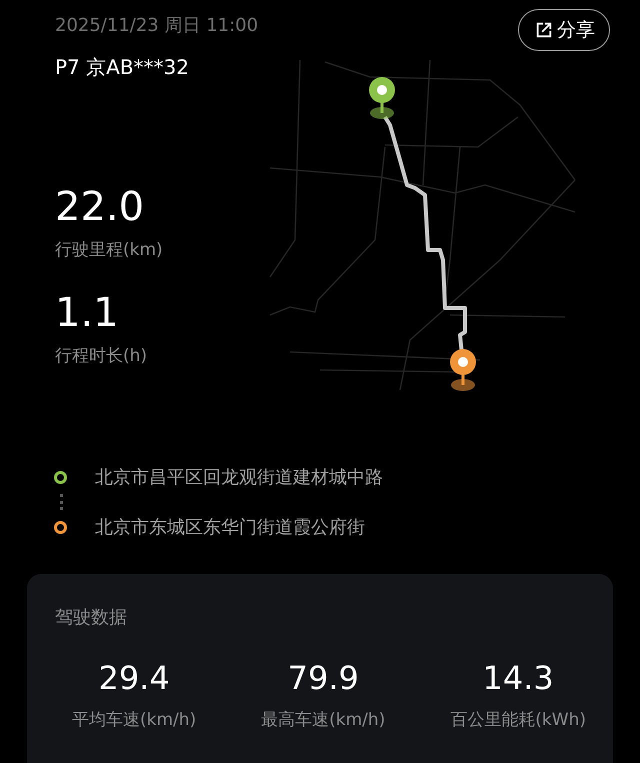 This screenshot has width=640, height=763. Describe the element at coordinates (99, 207) in the screenshot. I see `stat-value: 22.0` at that location.